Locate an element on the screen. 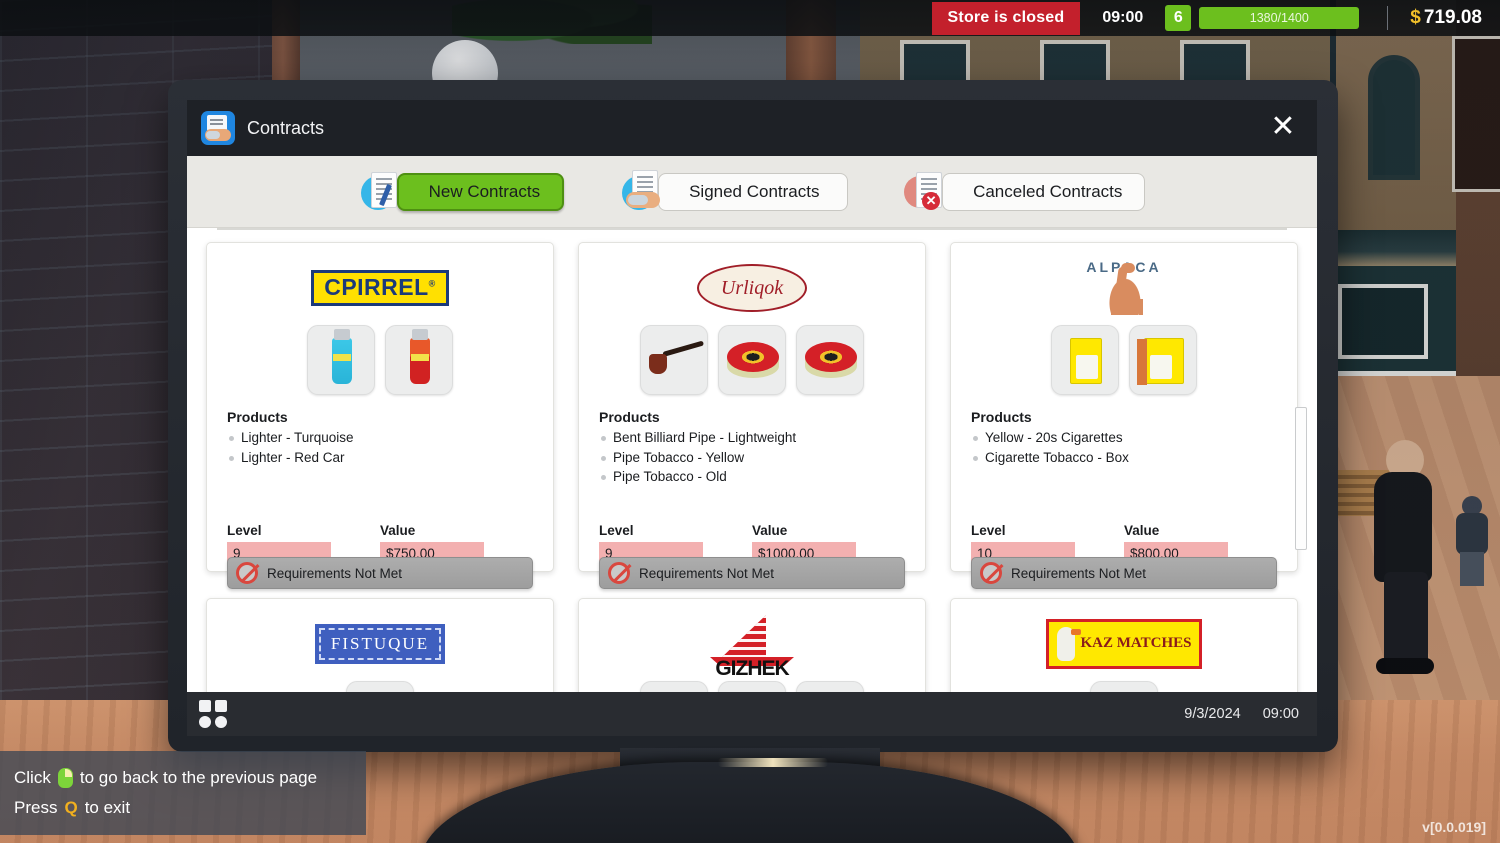 The height and width of the screenshot is (843, 1500). start-grid-icon is located at coordinates (213, 714).